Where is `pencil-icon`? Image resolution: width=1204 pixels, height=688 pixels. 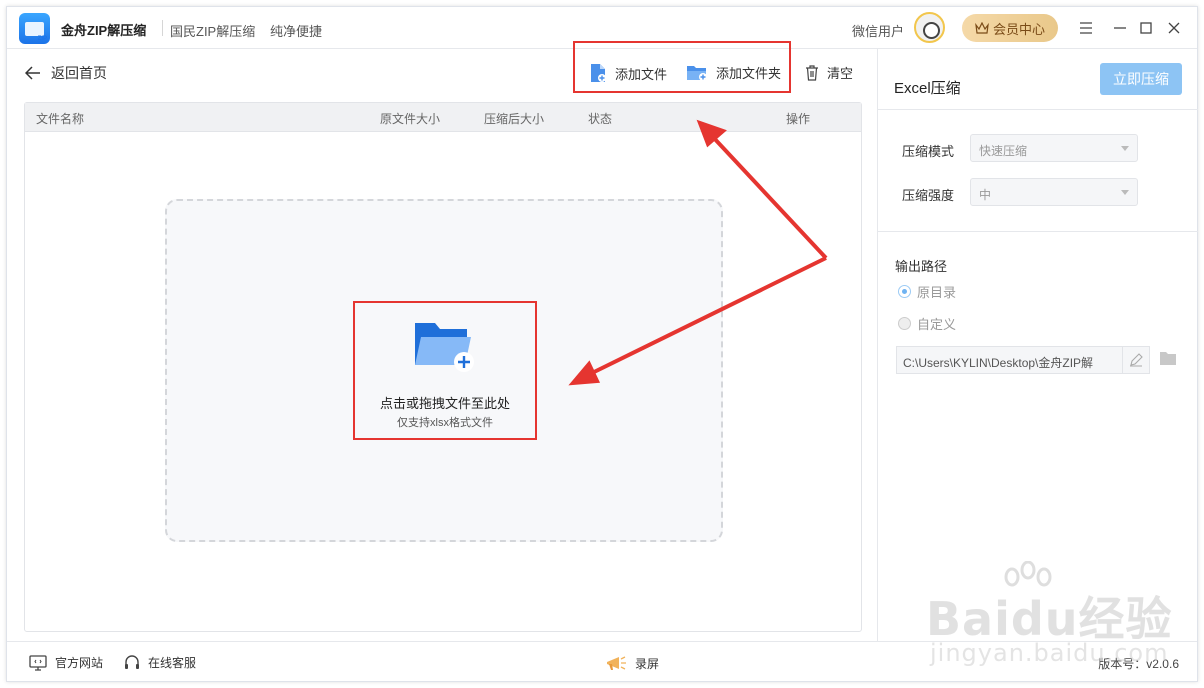
pencil-icon is located at coordinates (1136, 360).